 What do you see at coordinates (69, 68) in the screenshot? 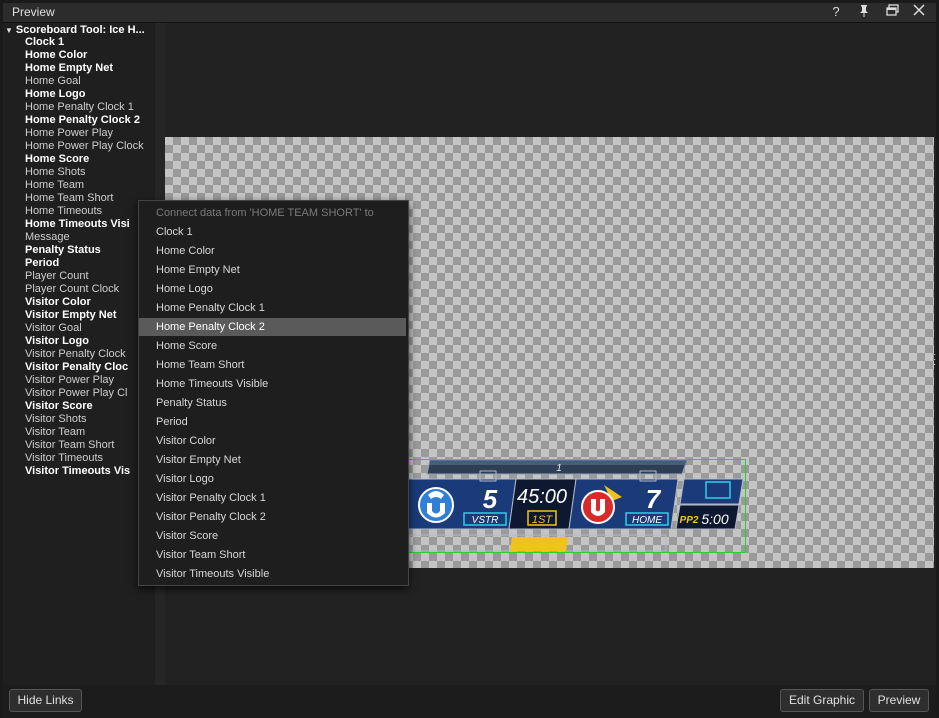
I see `tree-item: Home Empty Net` at bounding box center [69, 68].